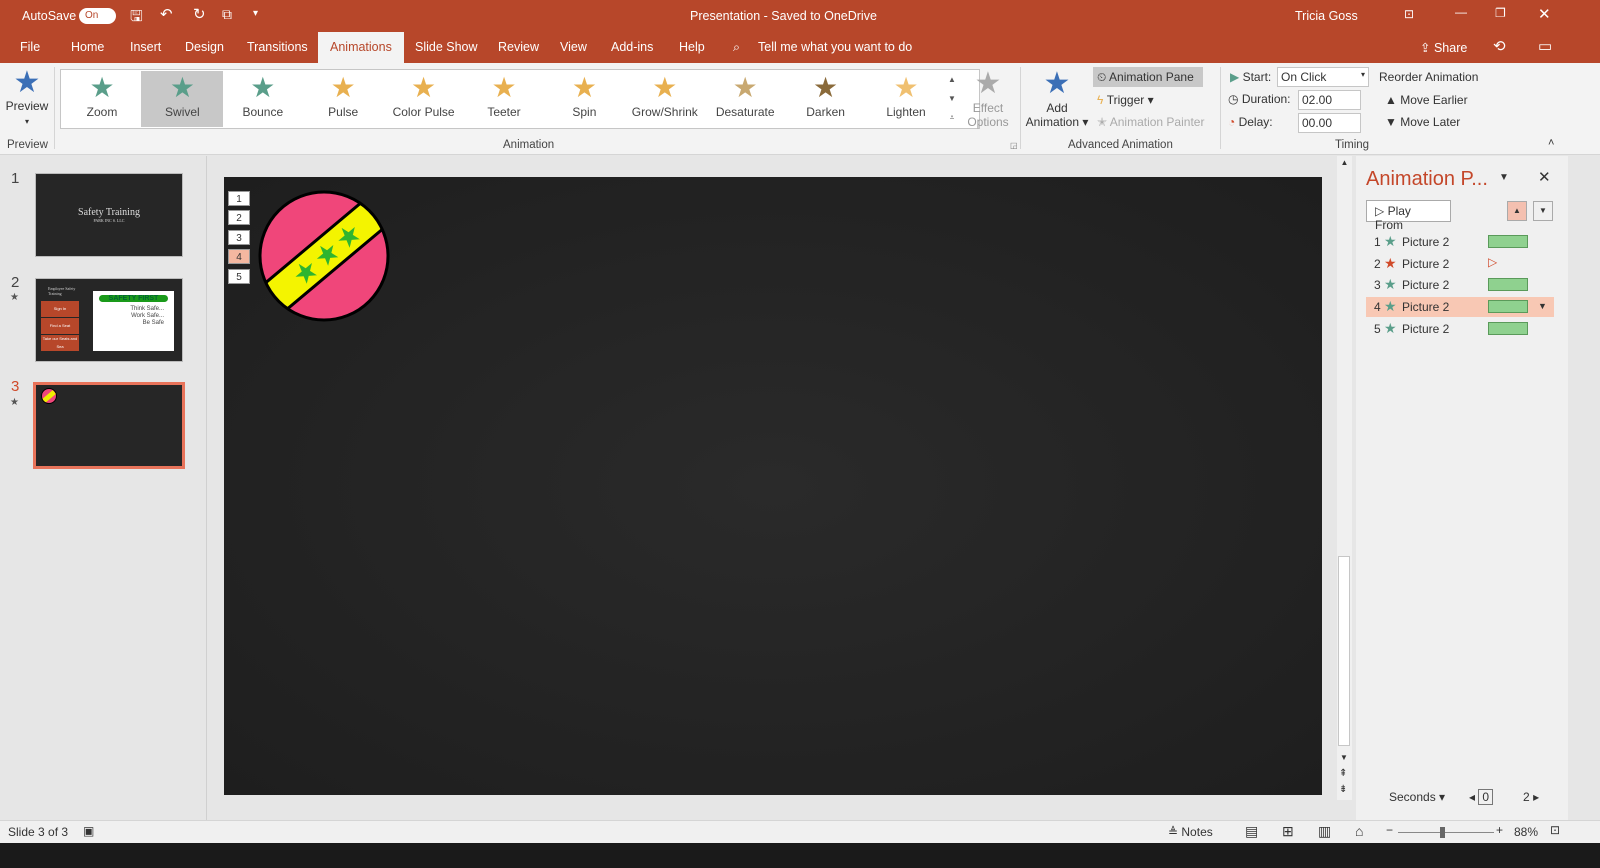  I want to click on tab-help: Help, so click(692, 47).